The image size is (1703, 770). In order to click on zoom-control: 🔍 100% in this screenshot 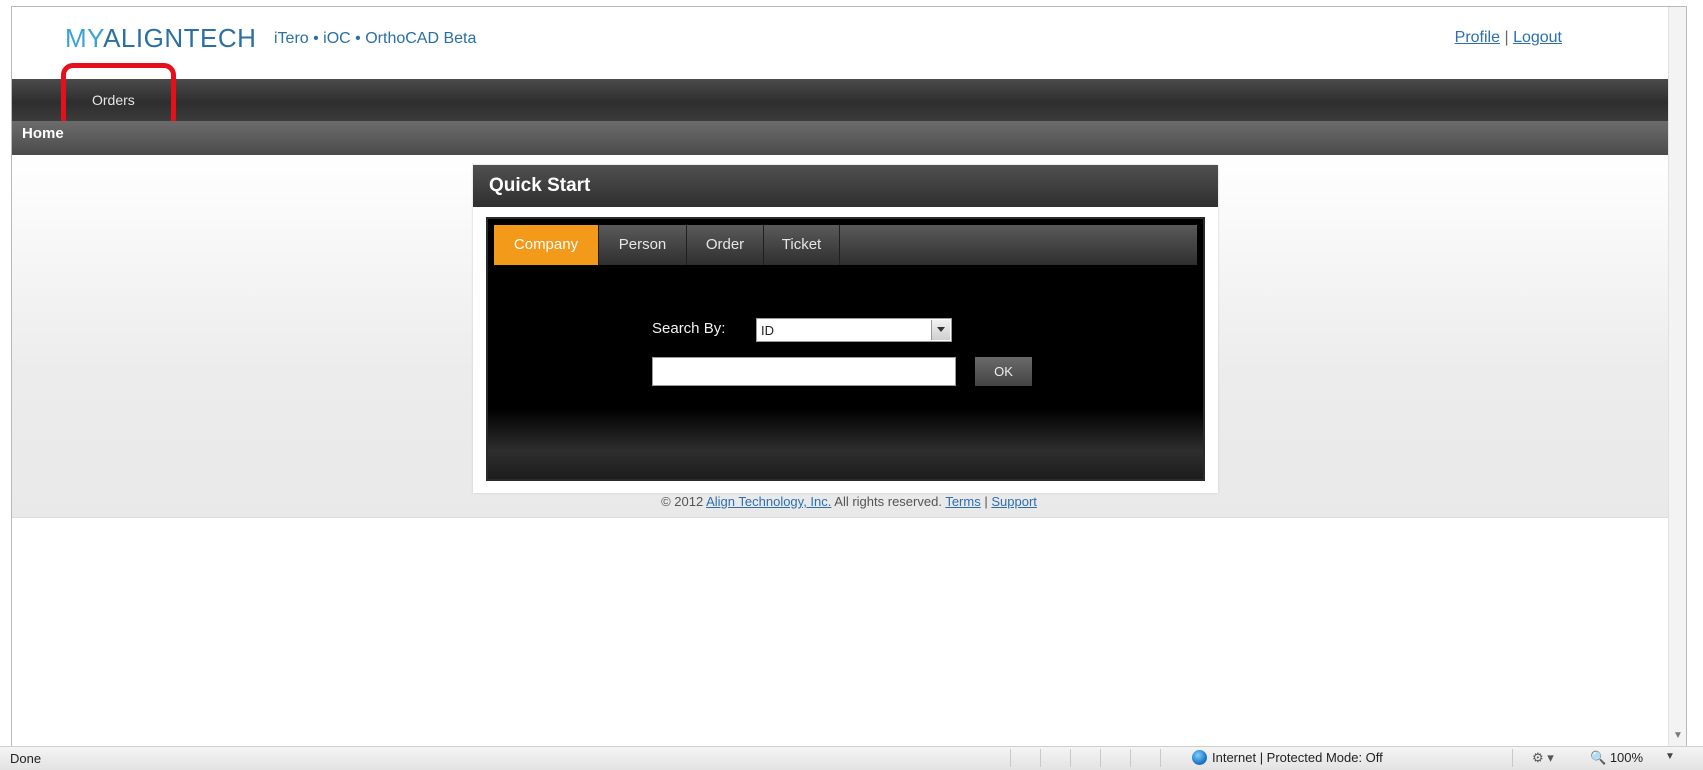, I will do `click(1616, 758)`.